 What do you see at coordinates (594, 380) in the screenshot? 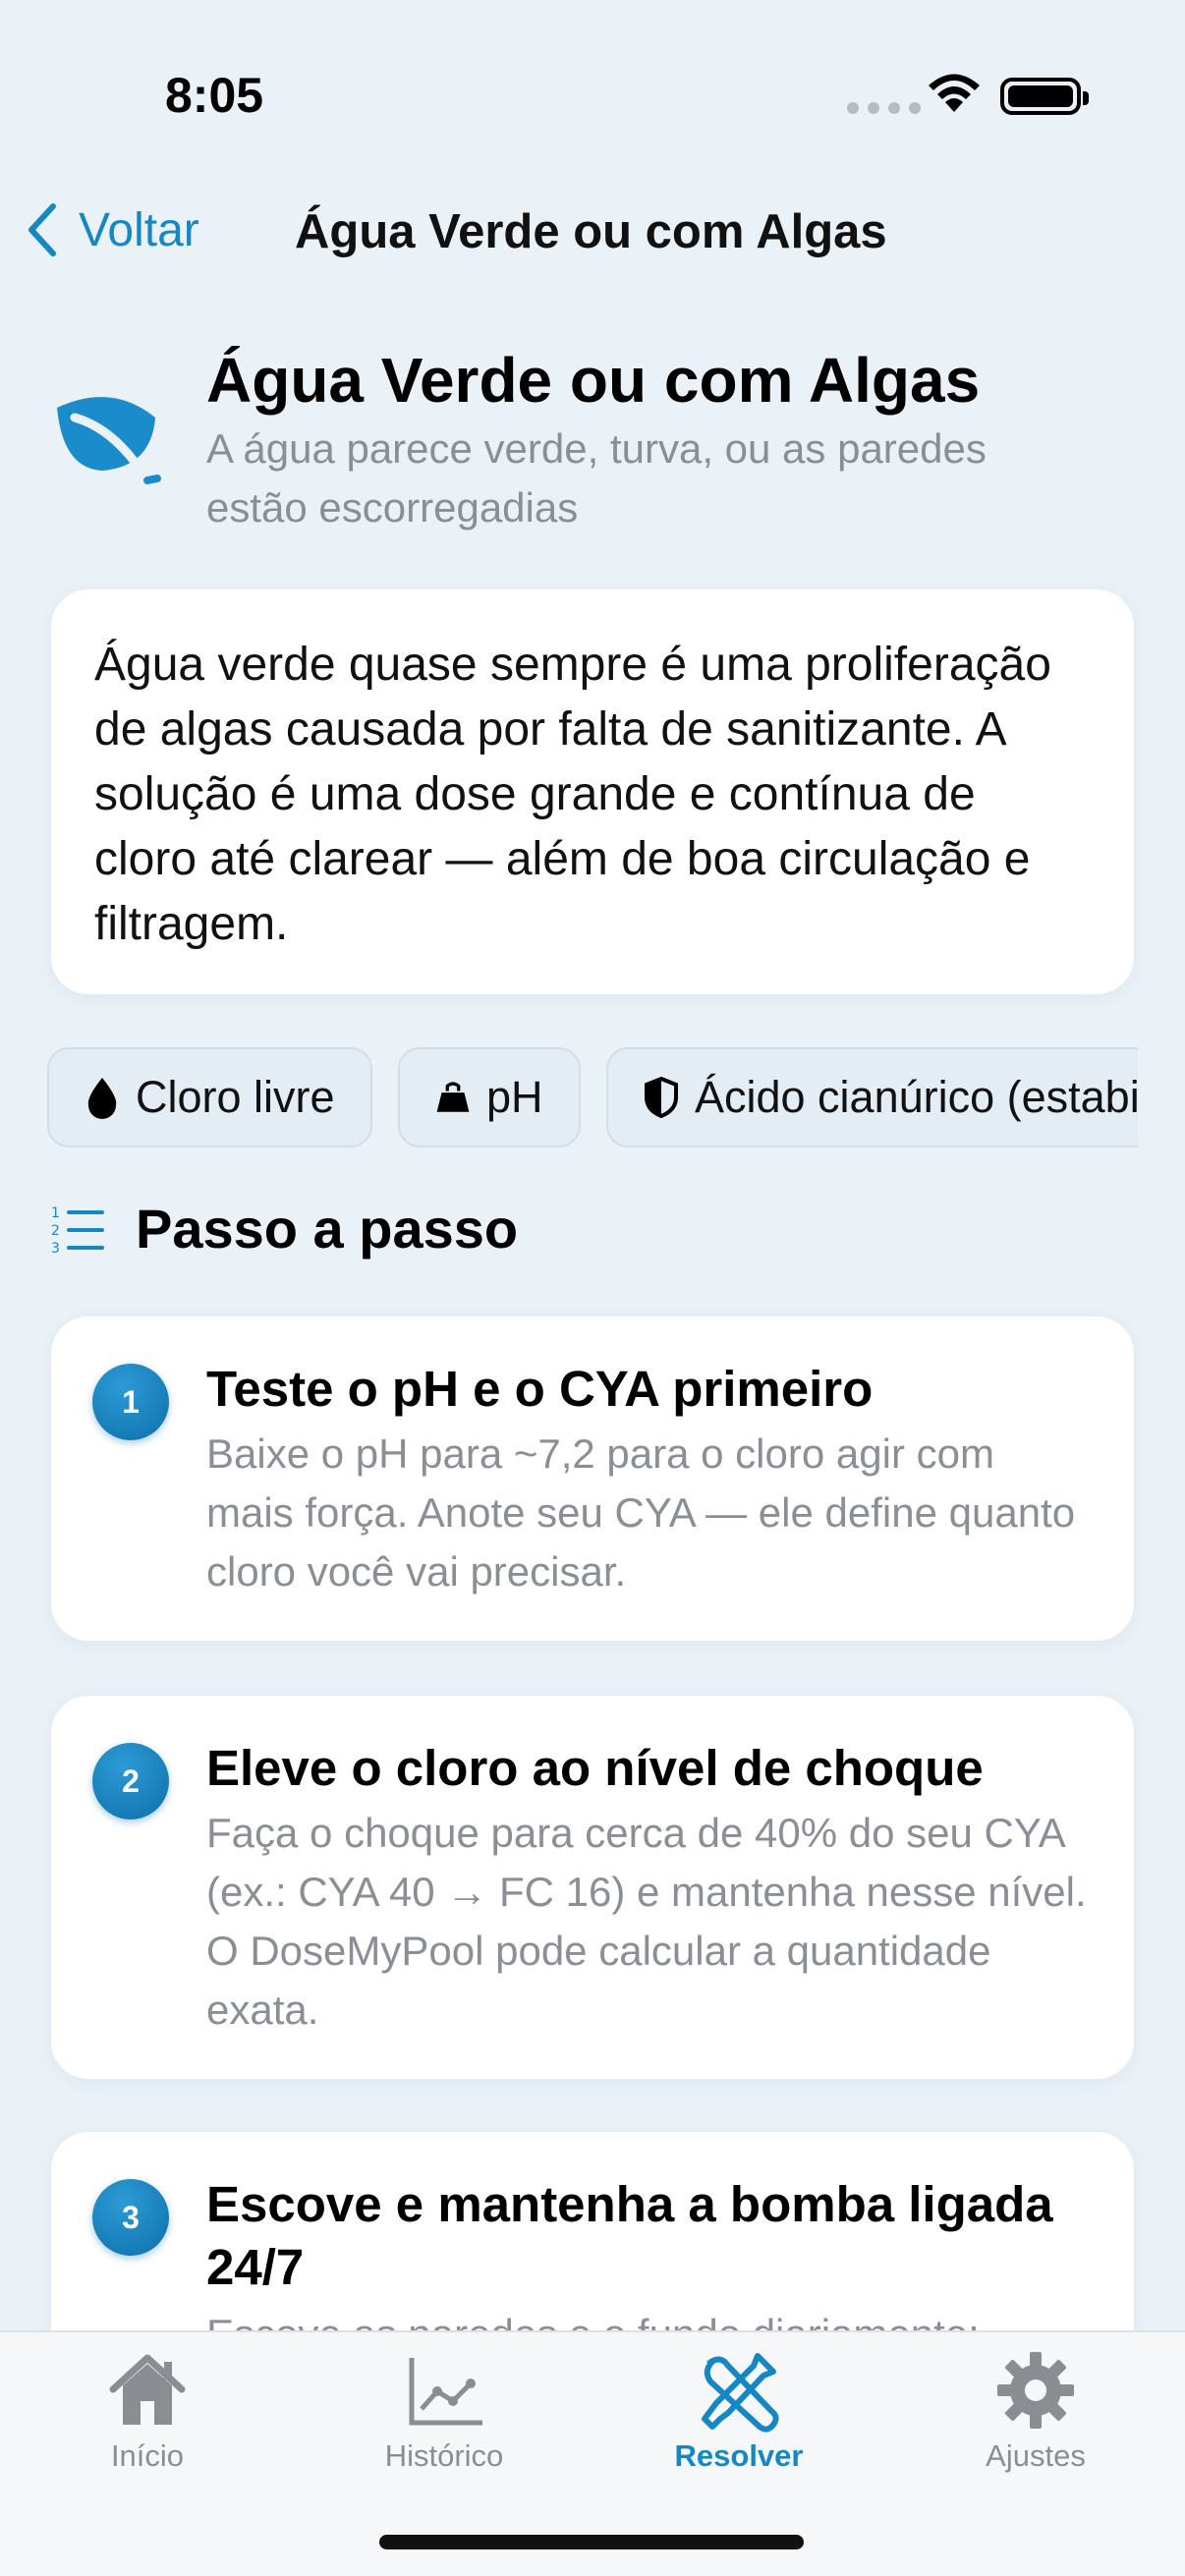
I see `page-title: Água Verde ou com Algas` at bounding box center [594, 380].